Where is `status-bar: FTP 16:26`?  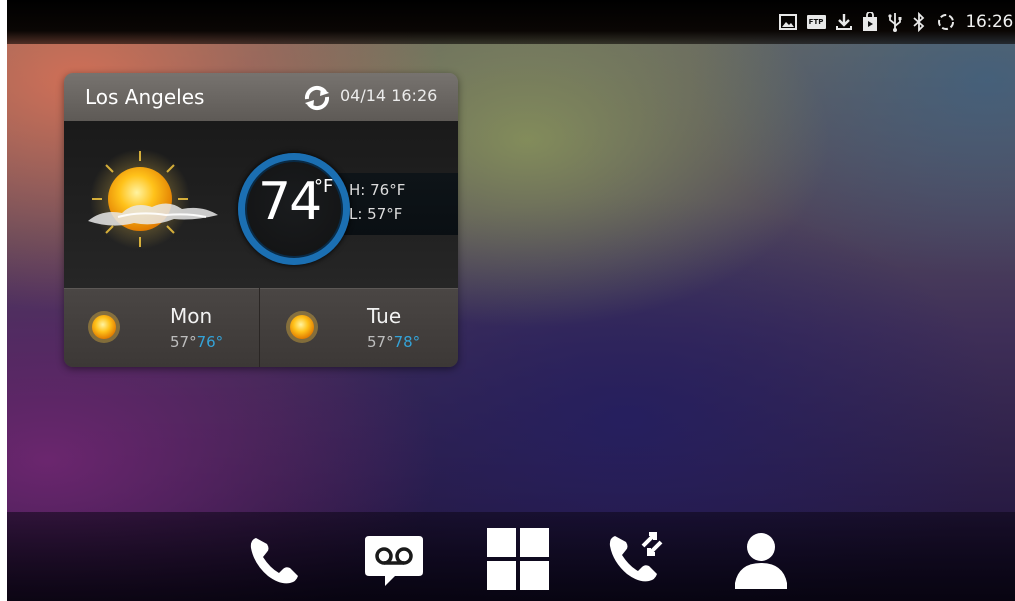
status-bar: FTP 16:26 is located at coordinates (511, 22).